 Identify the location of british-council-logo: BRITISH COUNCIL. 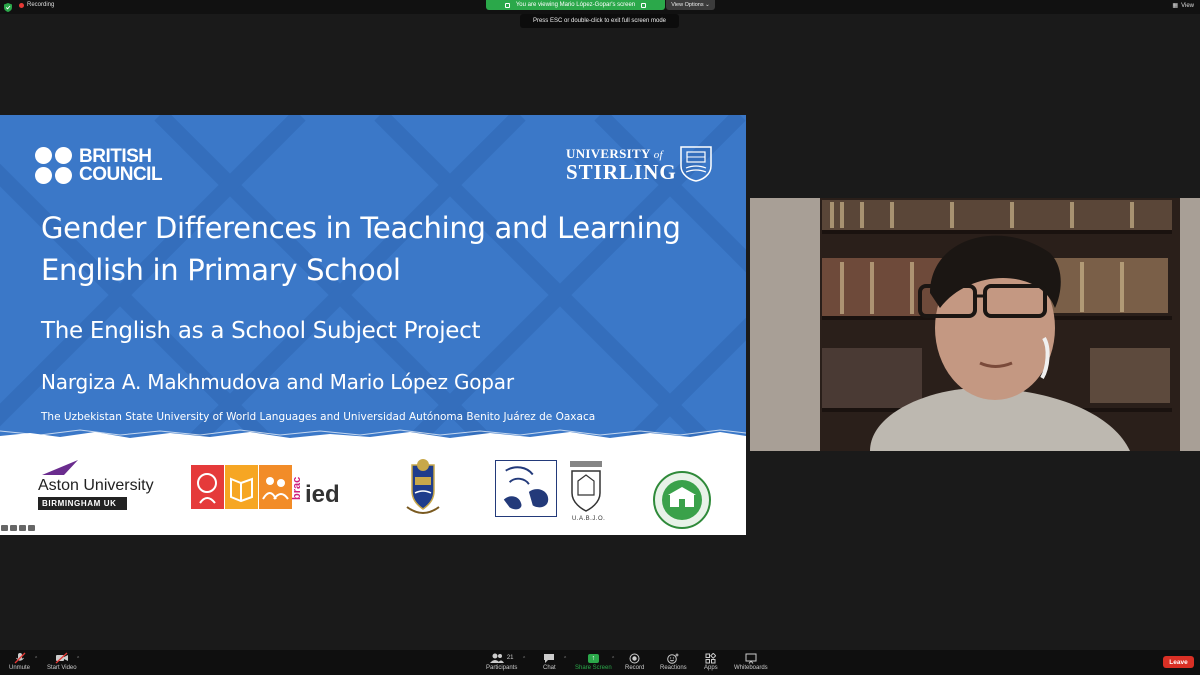
(99, 165).